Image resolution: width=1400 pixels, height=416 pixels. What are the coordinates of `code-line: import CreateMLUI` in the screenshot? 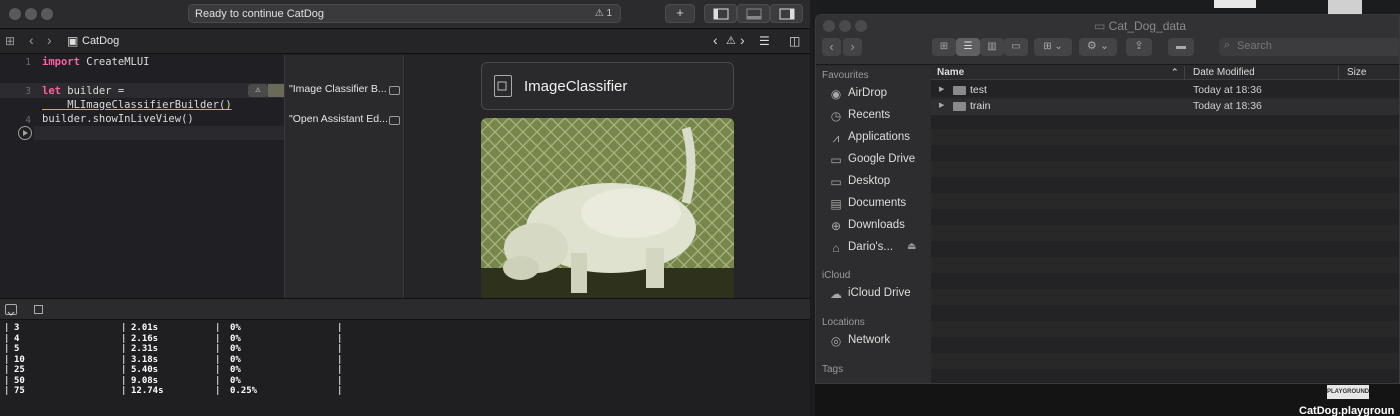 It's located at (95, 62).